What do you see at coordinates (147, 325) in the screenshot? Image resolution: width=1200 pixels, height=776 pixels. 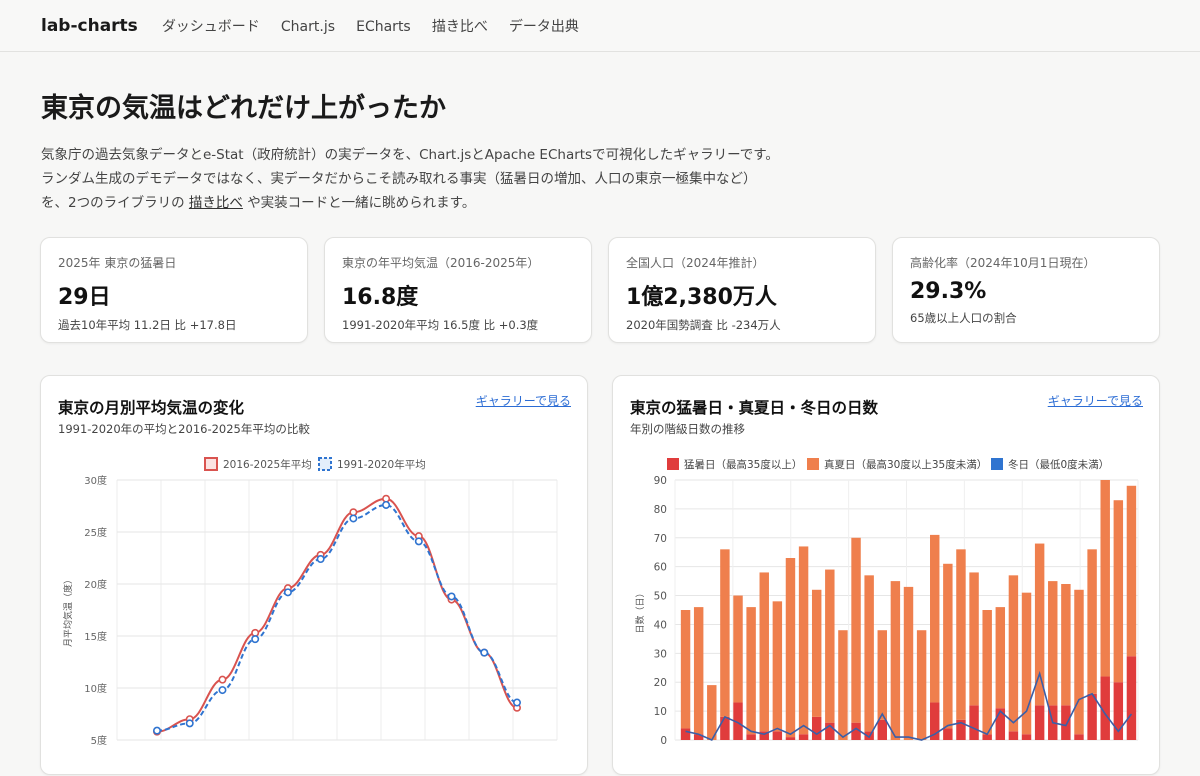 I see `stat-sub: 過去10年平均 11.2日 比 +17.8日` at bounding box center [147, 325].